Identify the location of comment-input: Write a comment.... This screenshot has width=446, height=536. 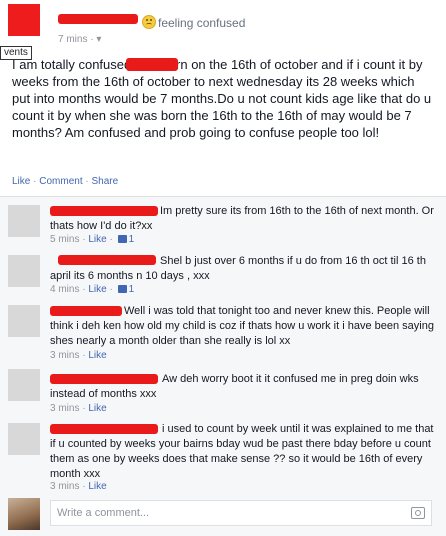
(241, 513).